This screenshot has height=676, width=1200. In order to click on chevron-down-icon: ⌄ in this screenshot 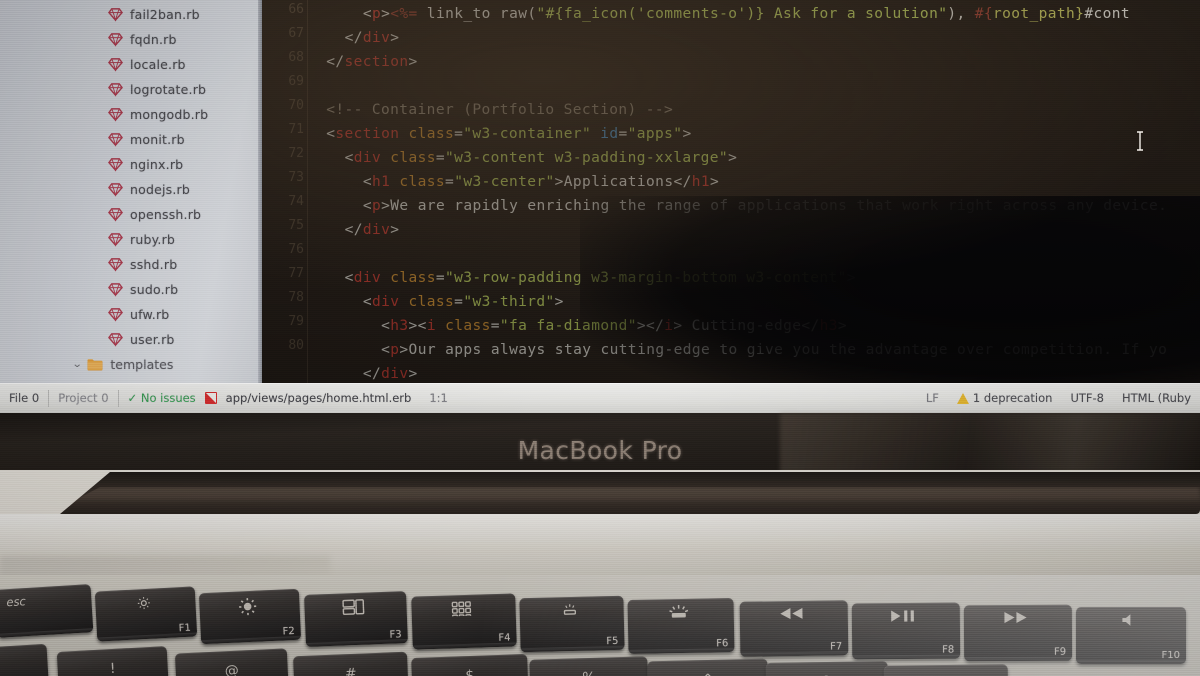, I will do `click(77, 364)`.